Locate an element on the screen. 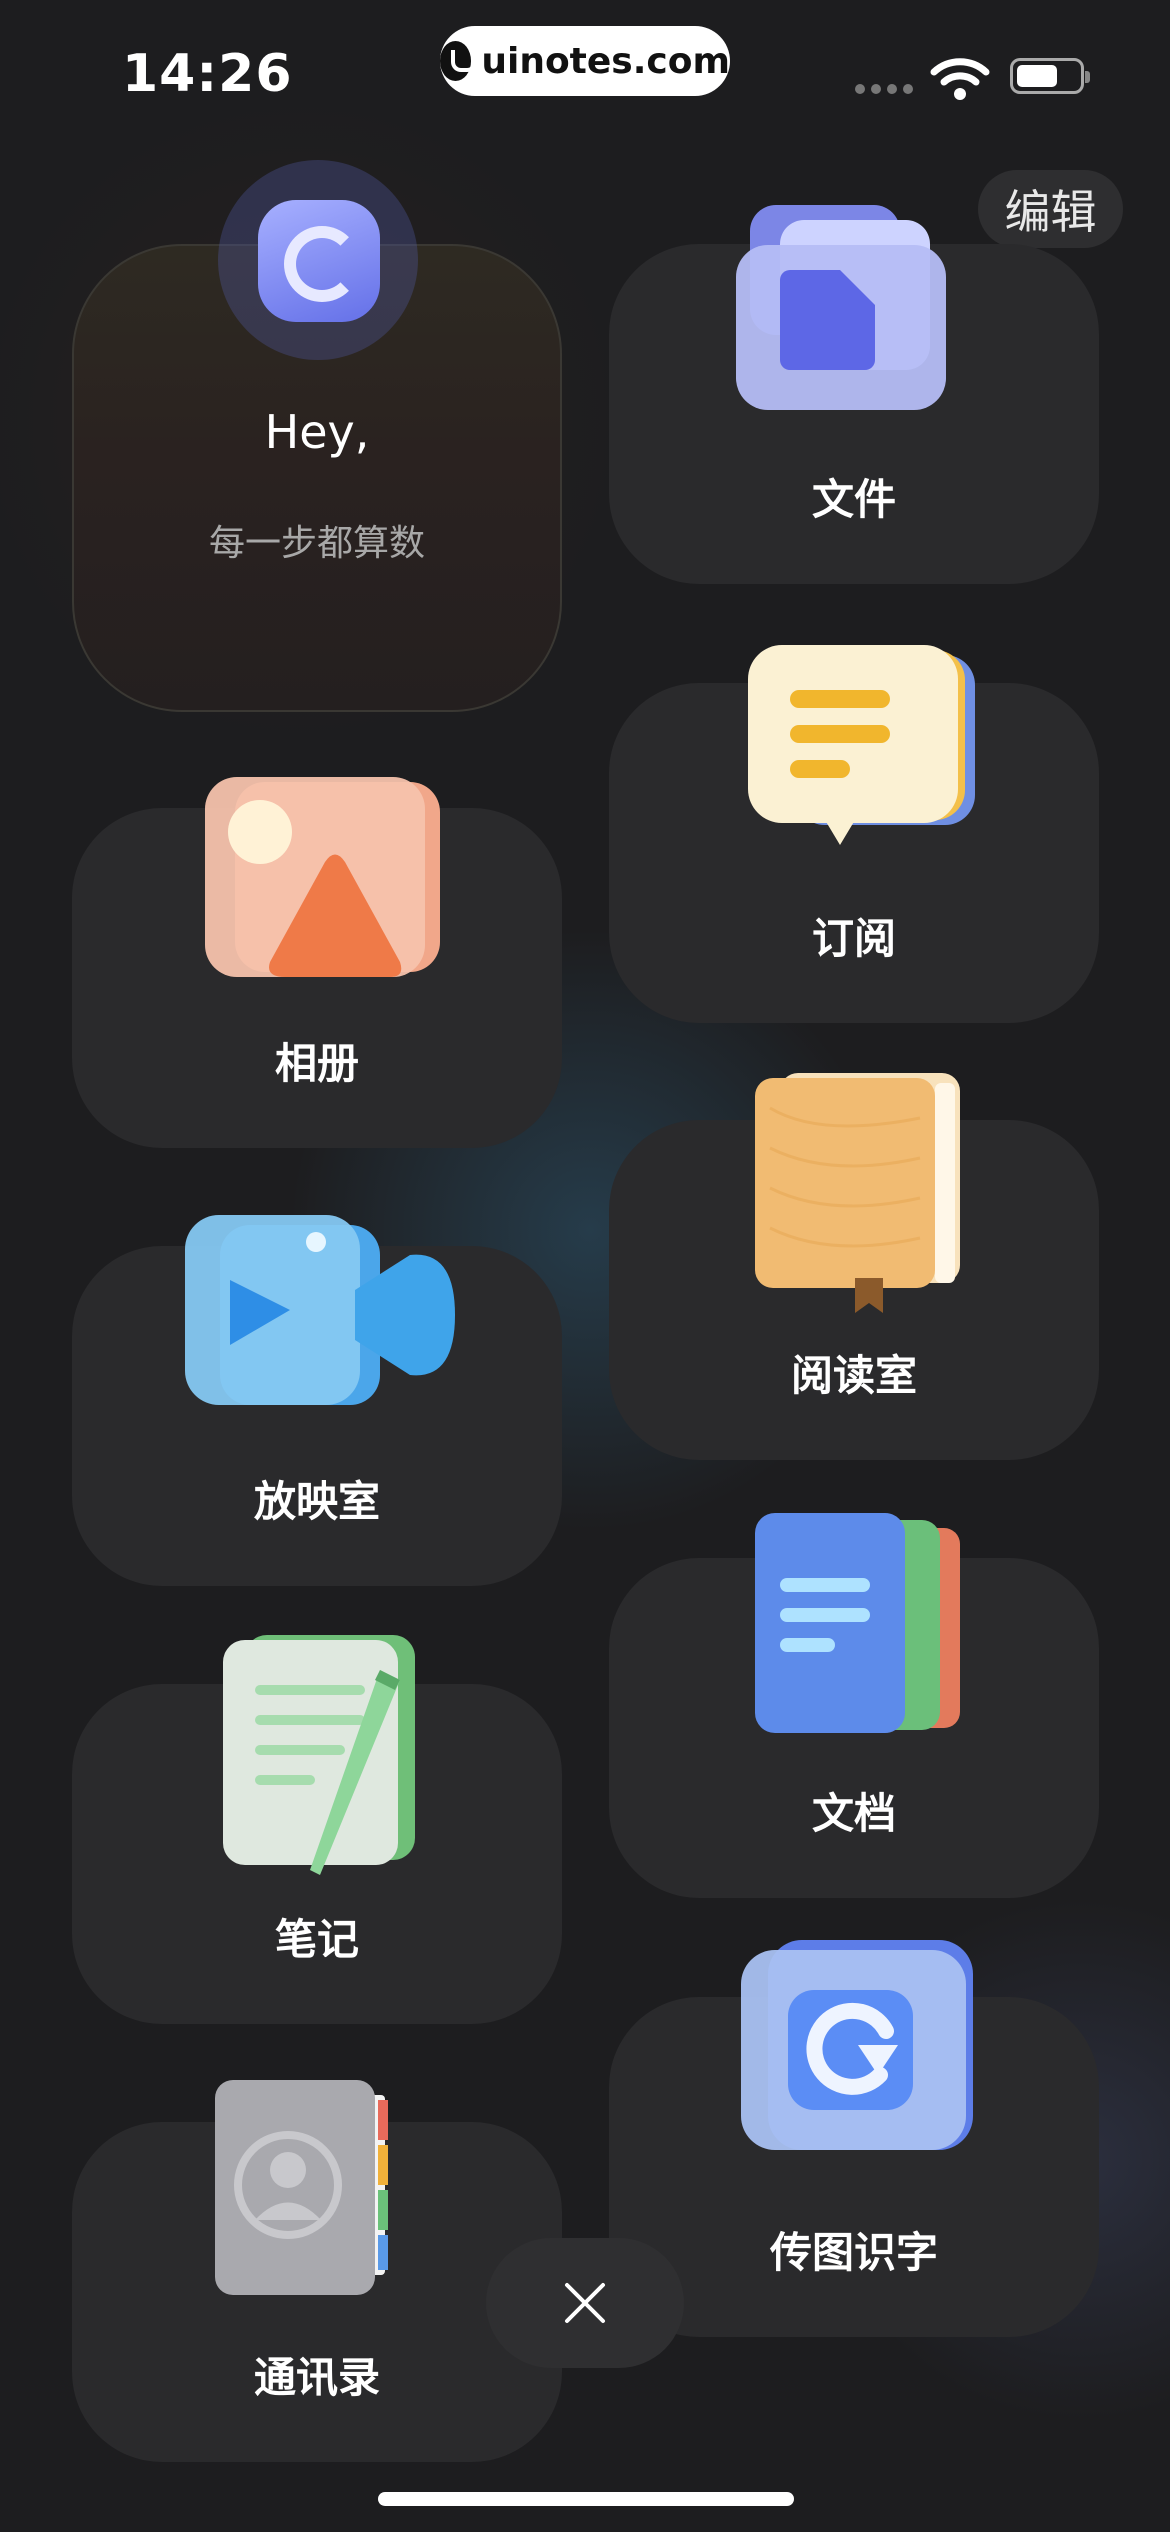  video-camera-icon is located at coordinates (320, 1310).